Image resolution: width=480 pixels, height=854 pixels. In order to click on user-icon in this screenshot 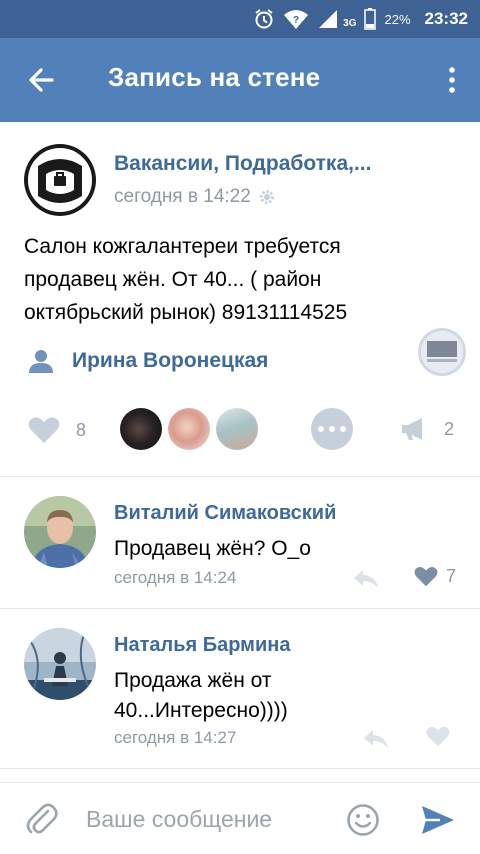, I will do `click(41, 361)`.